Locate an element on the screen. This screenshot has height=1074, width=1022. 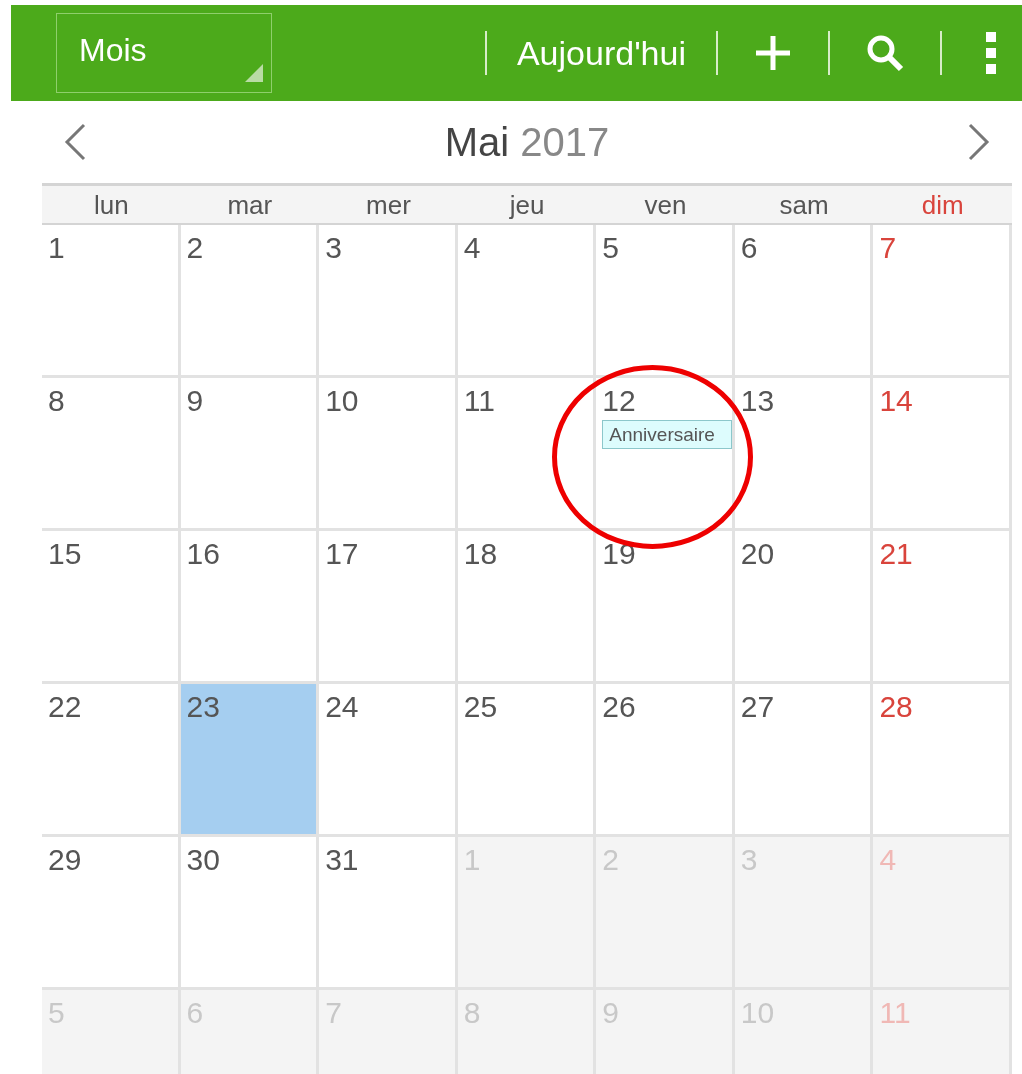
search-icon is located at coordinates (885, 53).